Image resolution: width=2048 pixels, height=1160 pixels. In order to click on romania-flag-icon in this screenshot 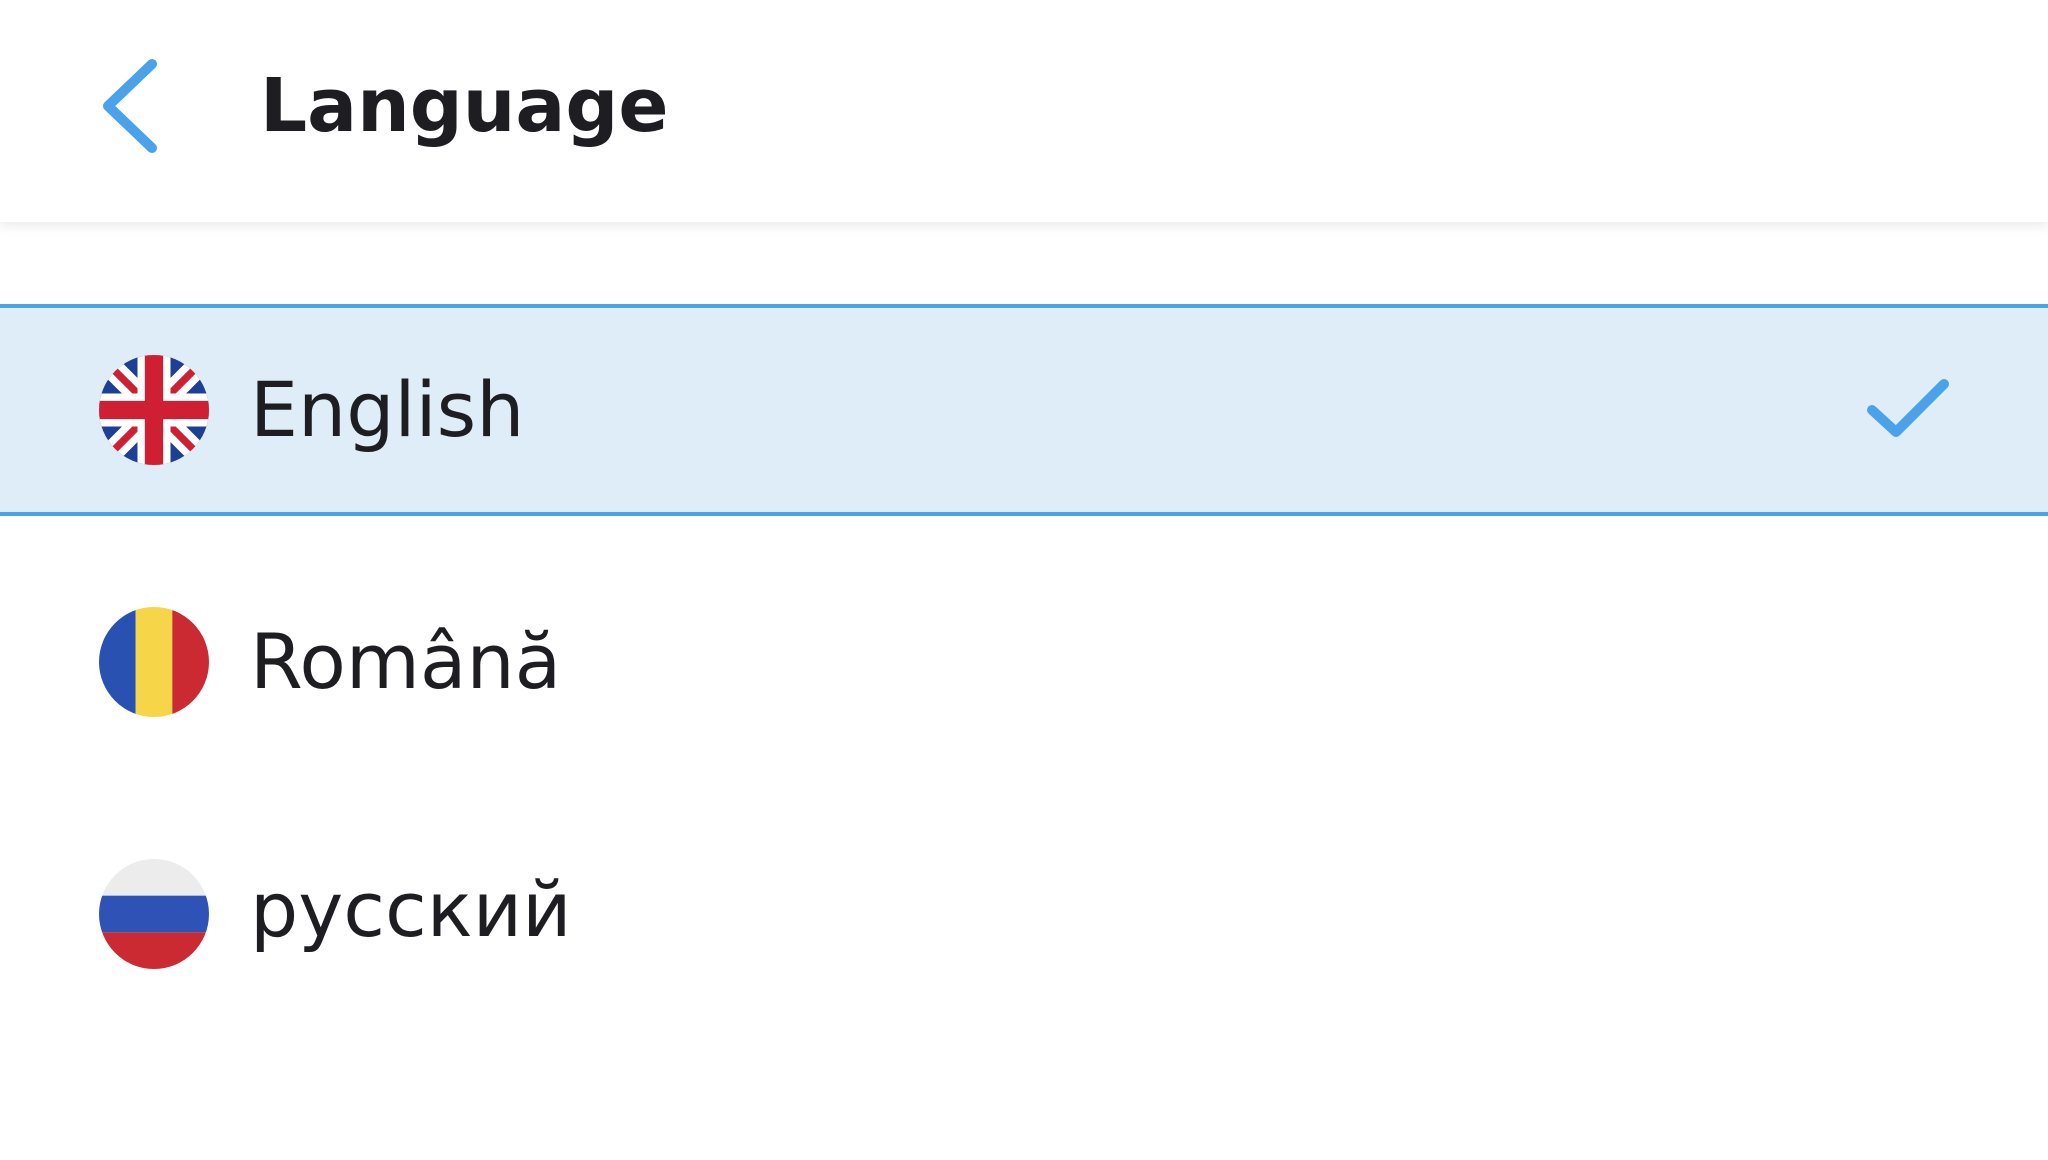, I will do `click(154, 662)`.